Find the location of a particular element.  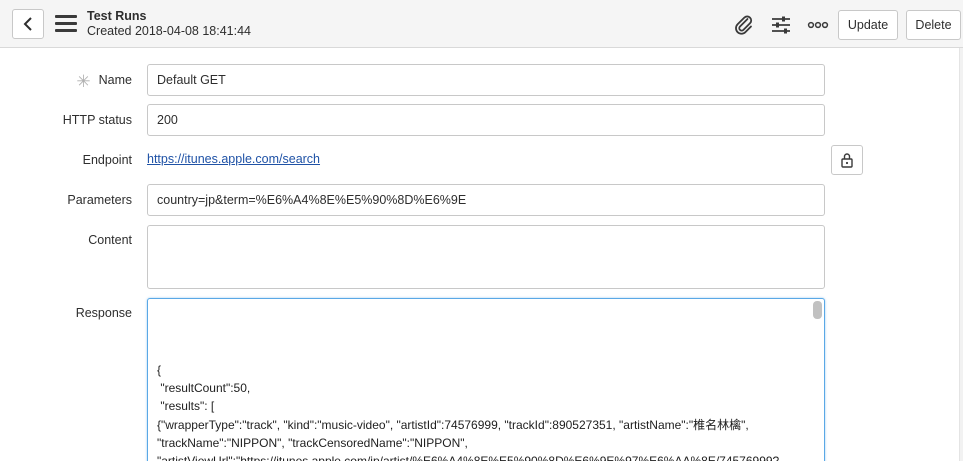

page-title: Test Runs is located at coordinates (117, 16).